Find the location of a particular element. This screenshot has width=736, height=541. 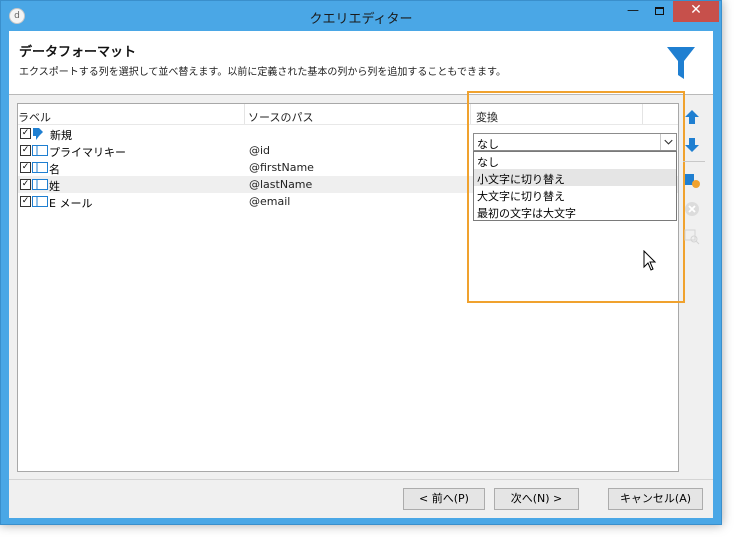

toolbar-separator is located at coordinates (694, 161).